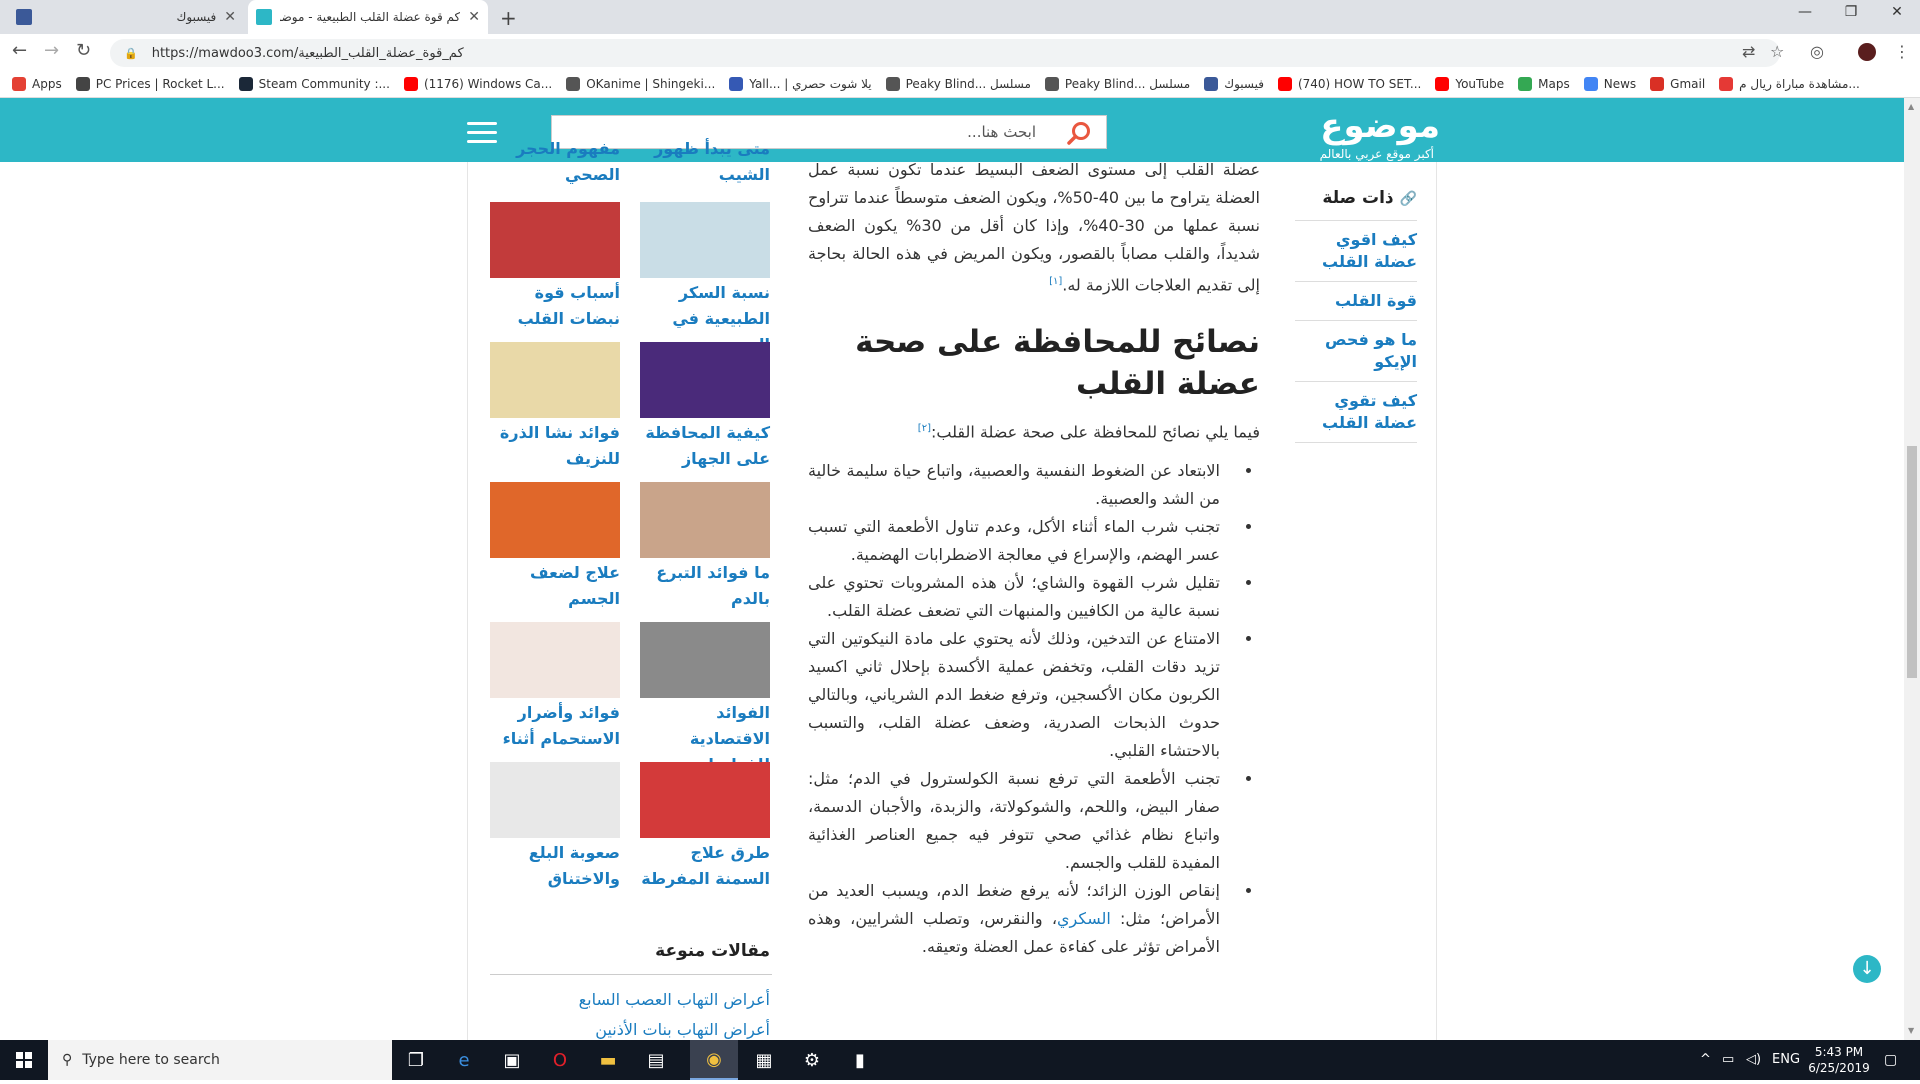  I want to click on diabetes-link: السكري, so click(1084, 918).